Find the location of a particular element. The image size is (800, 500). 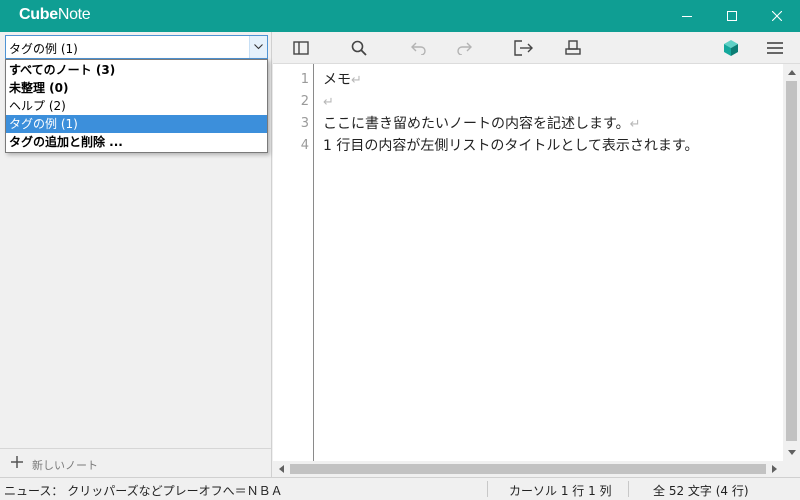

minimize-icon is located at coordinates (687, 16).